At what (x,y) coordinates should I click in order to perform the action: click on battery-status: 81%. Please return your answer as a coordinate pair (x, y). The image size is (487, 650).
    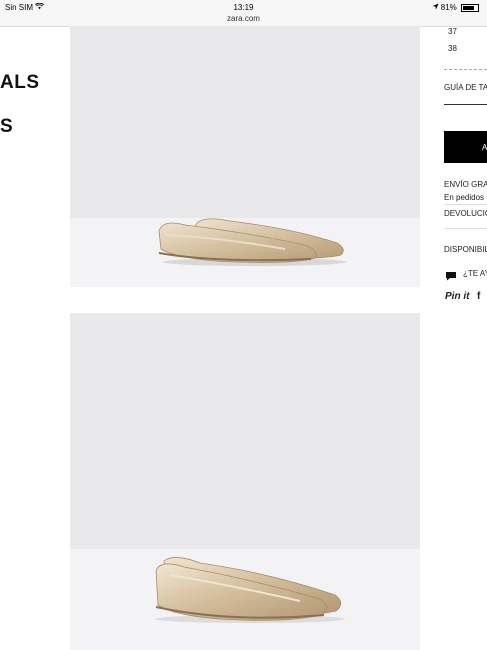
    Looking at the image, I should click on (455, 7).